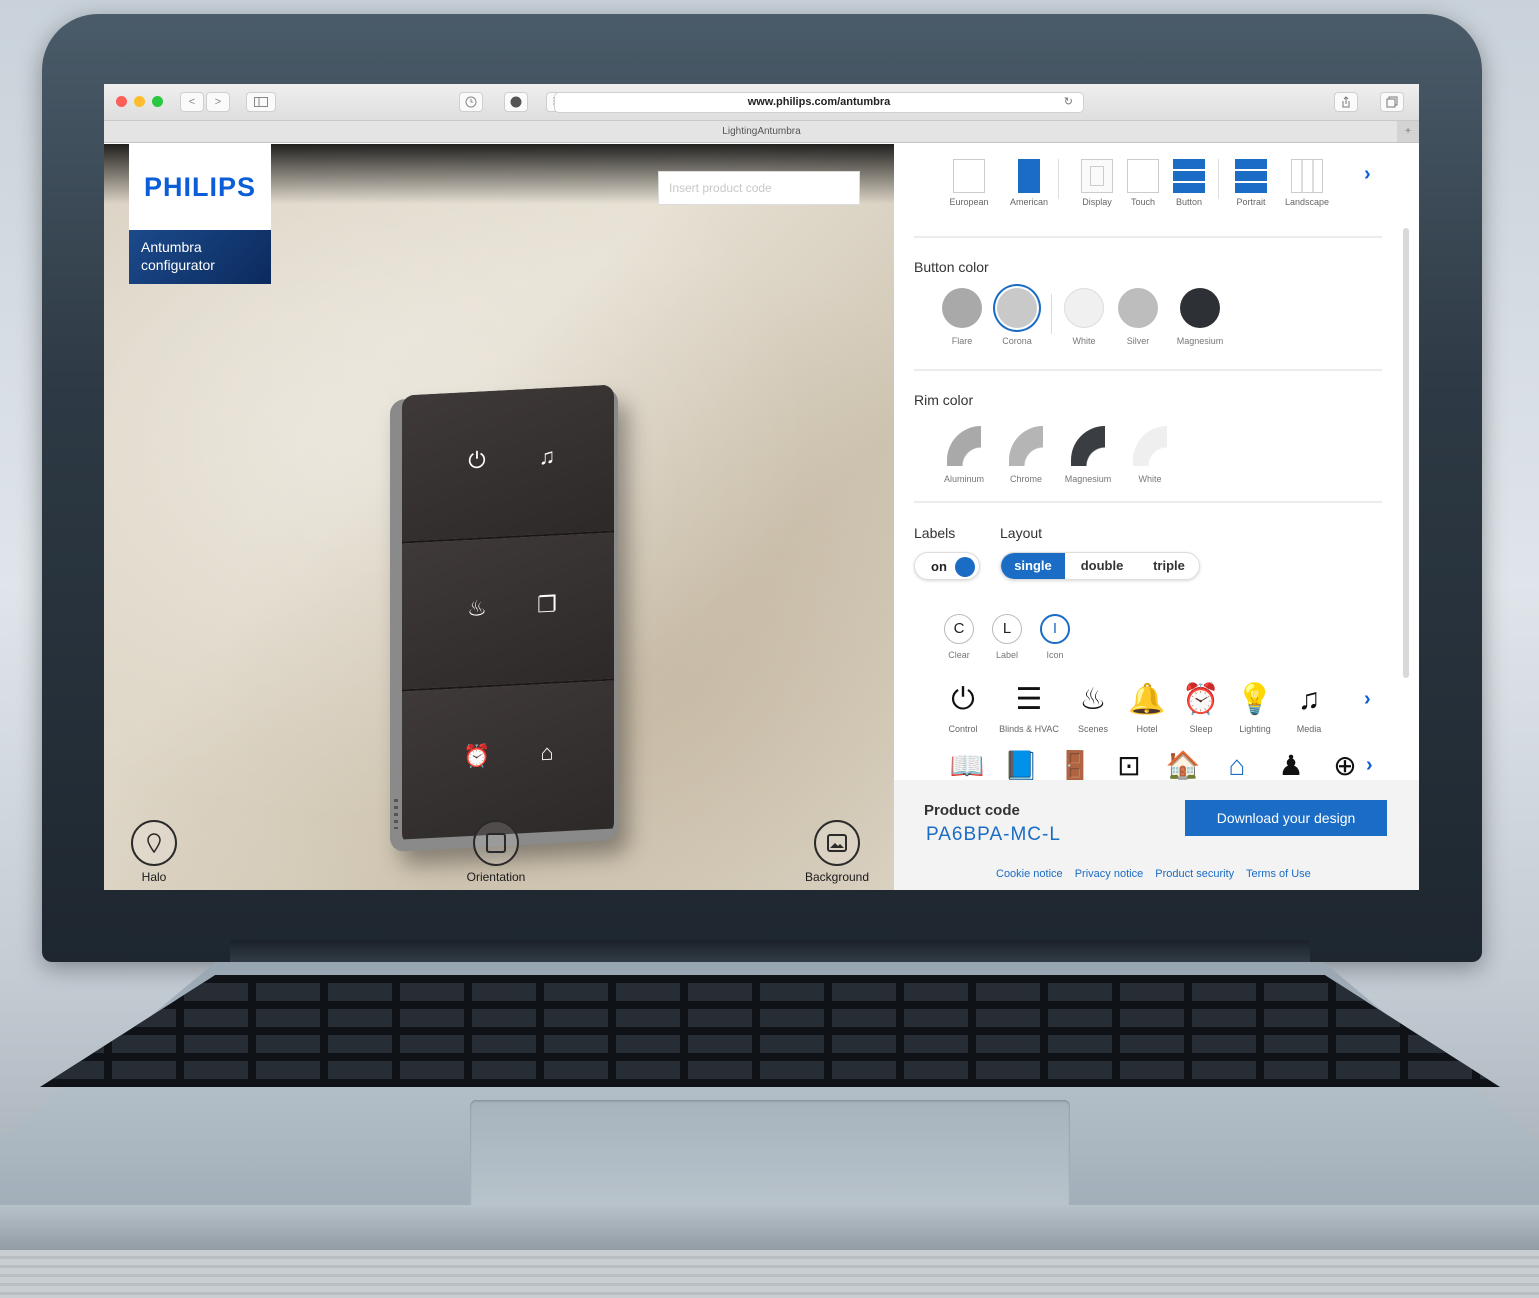 This screenshot has width=1539, height=1298. I want to click on privacy-notice-link: Privacy notice, so click(1109, 874).